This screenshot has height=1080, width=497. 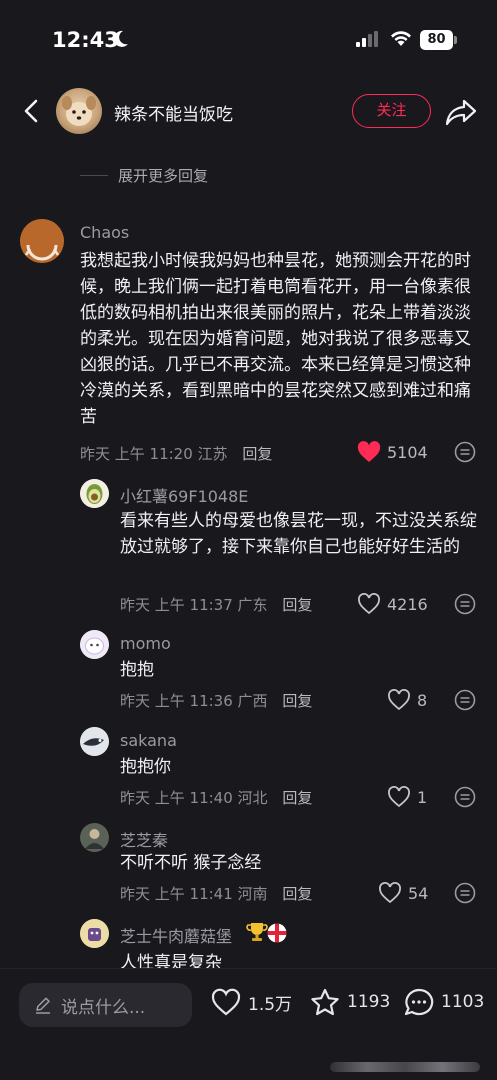 What do you see at coordinates (85, 40) in the screenshot?
I see `status-time: 12:43` at bounding box center [85, 40].